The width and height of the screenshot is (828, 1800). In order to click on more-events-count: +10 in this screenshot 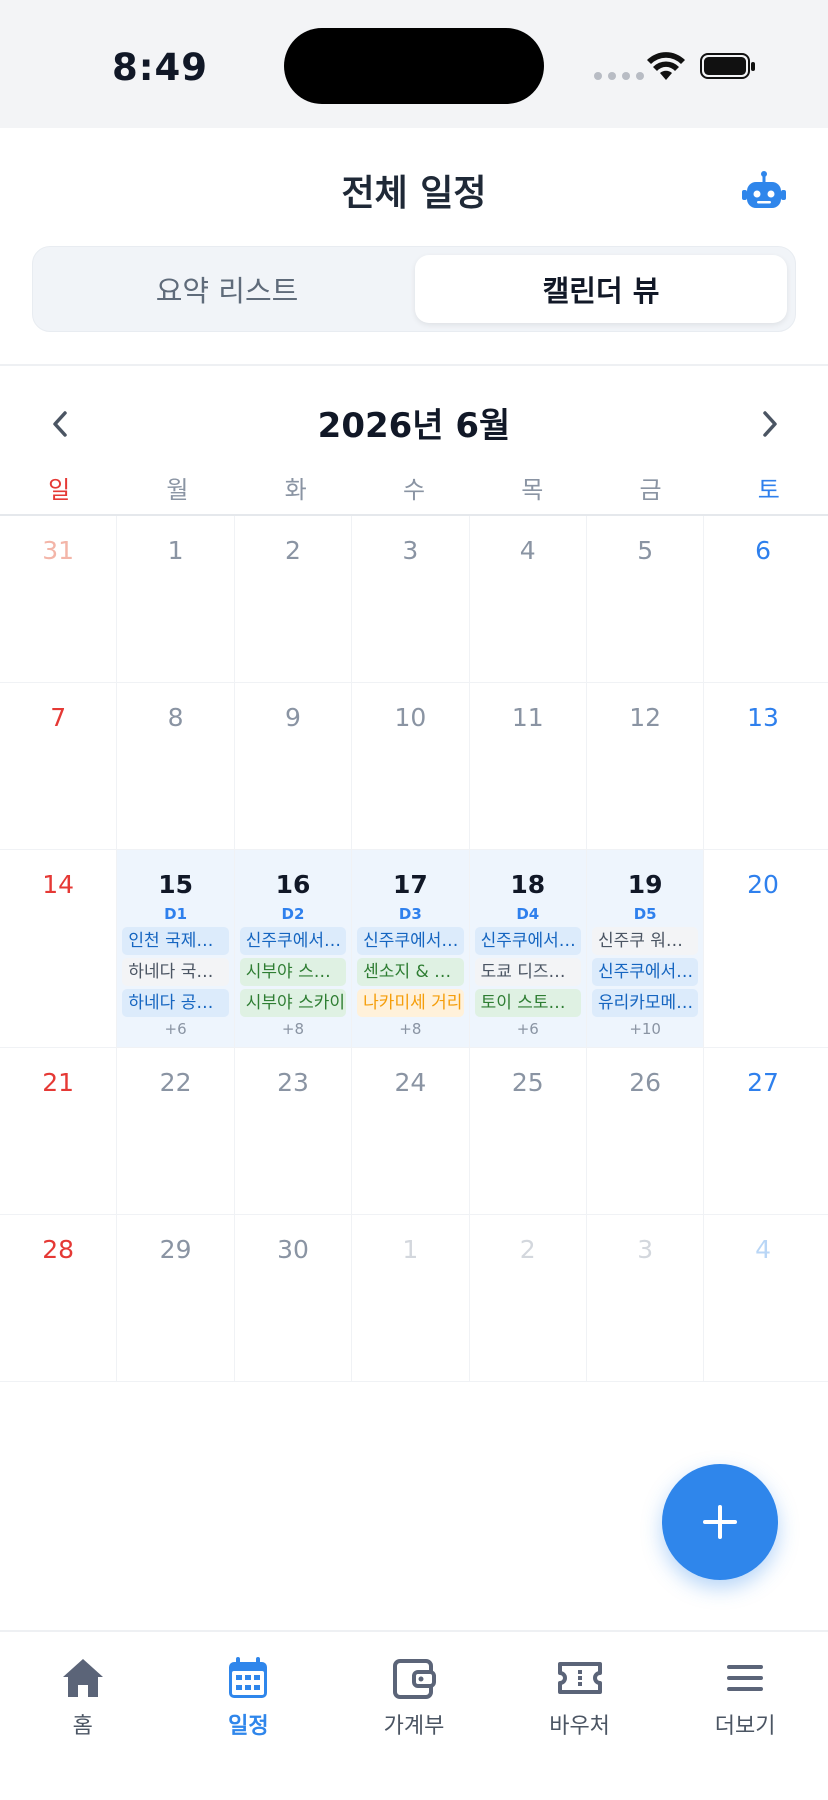, I will do `click(645, 1029)`.